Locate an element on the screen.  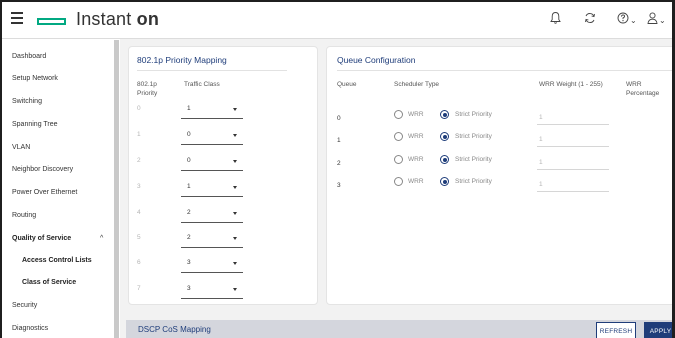
brand-name: Instant on is located at coordinates (118, 19).